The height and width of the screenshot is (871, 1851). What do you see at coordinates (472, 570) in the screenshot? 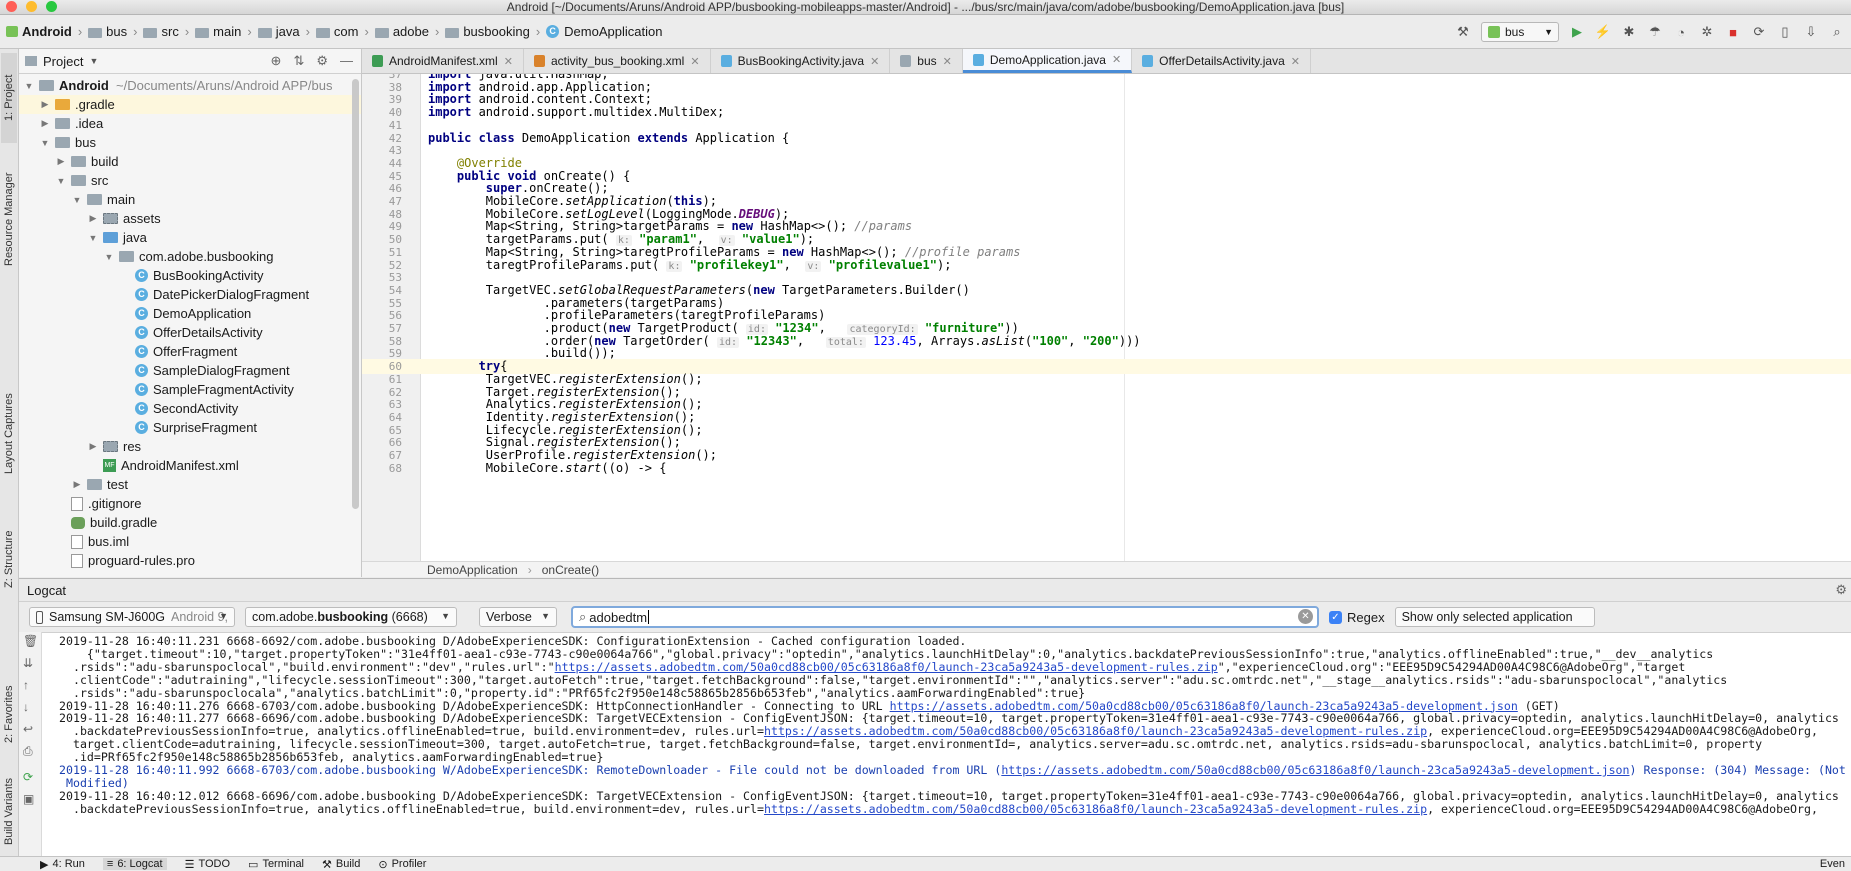
I see `breadcrumb-class: DemoApplication` at bounding box center [472, 570].